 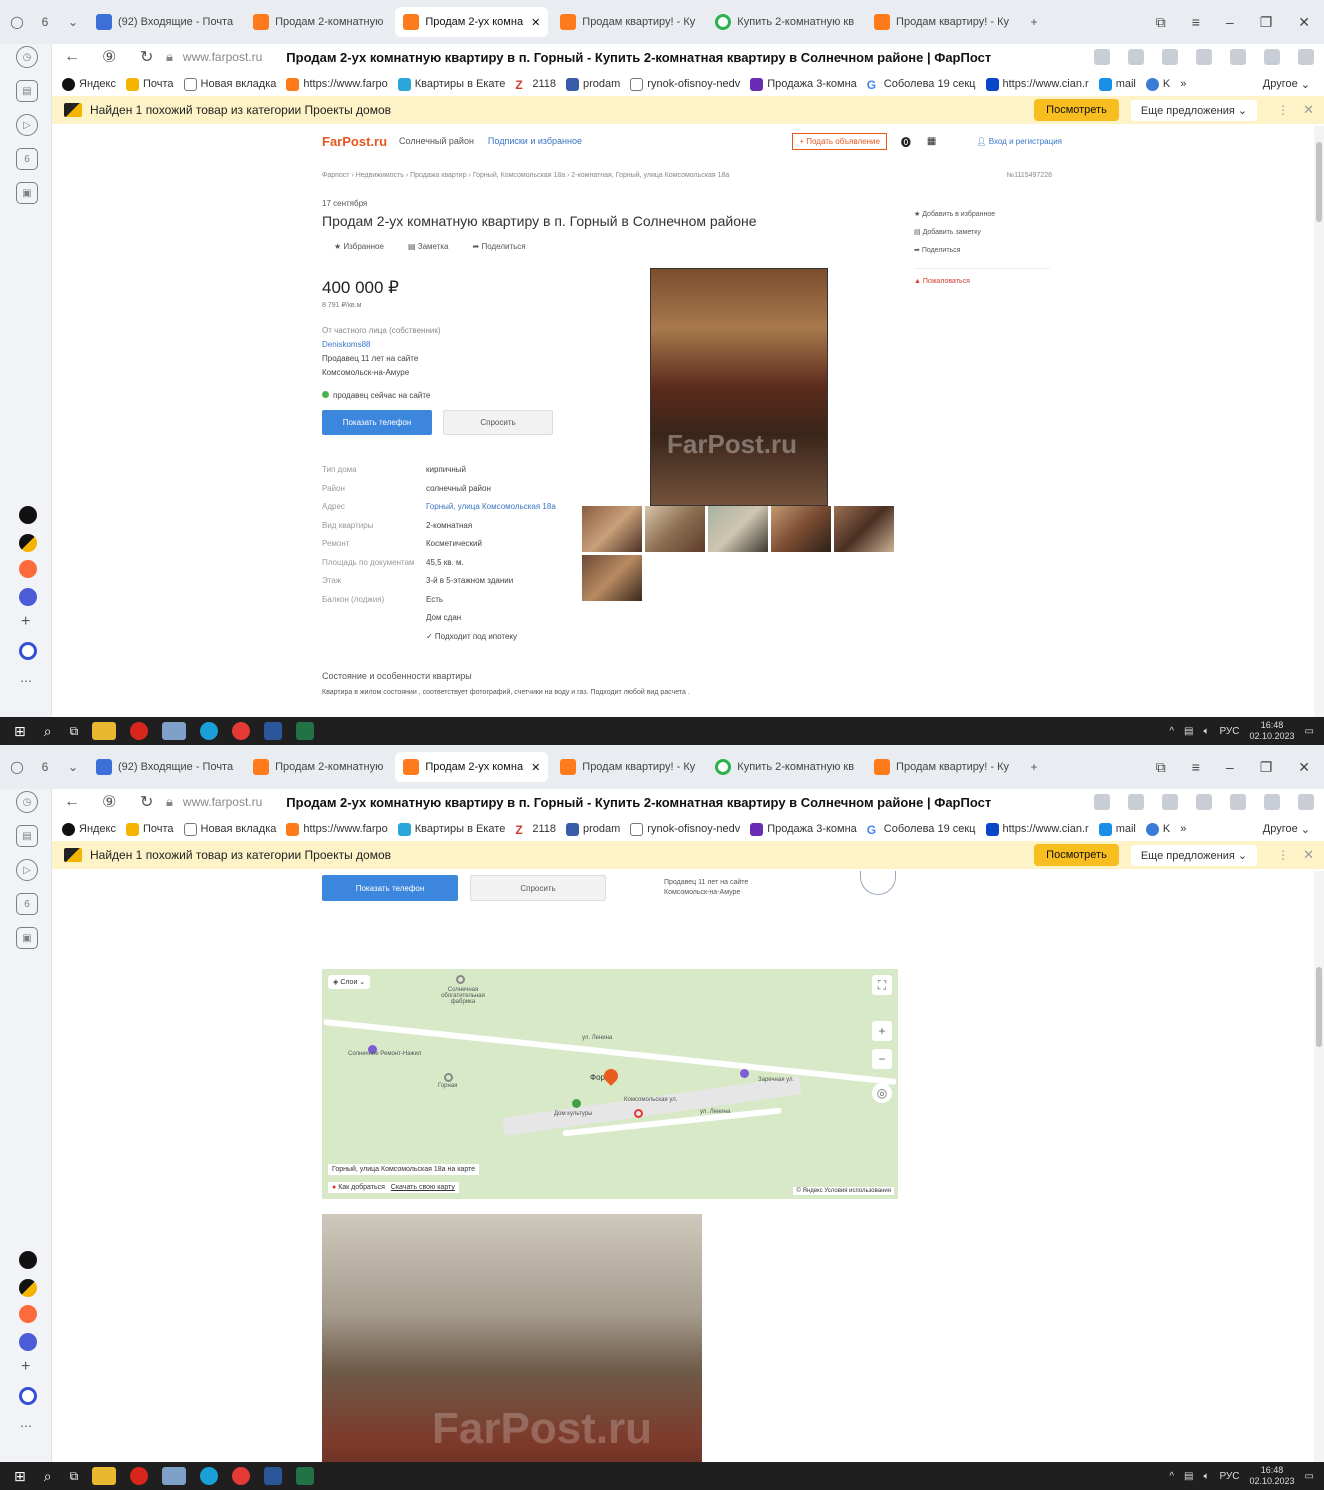 I want to click on tab-farpost-active: Продам 2-ух комна ✕, so click(x=472, y=22).